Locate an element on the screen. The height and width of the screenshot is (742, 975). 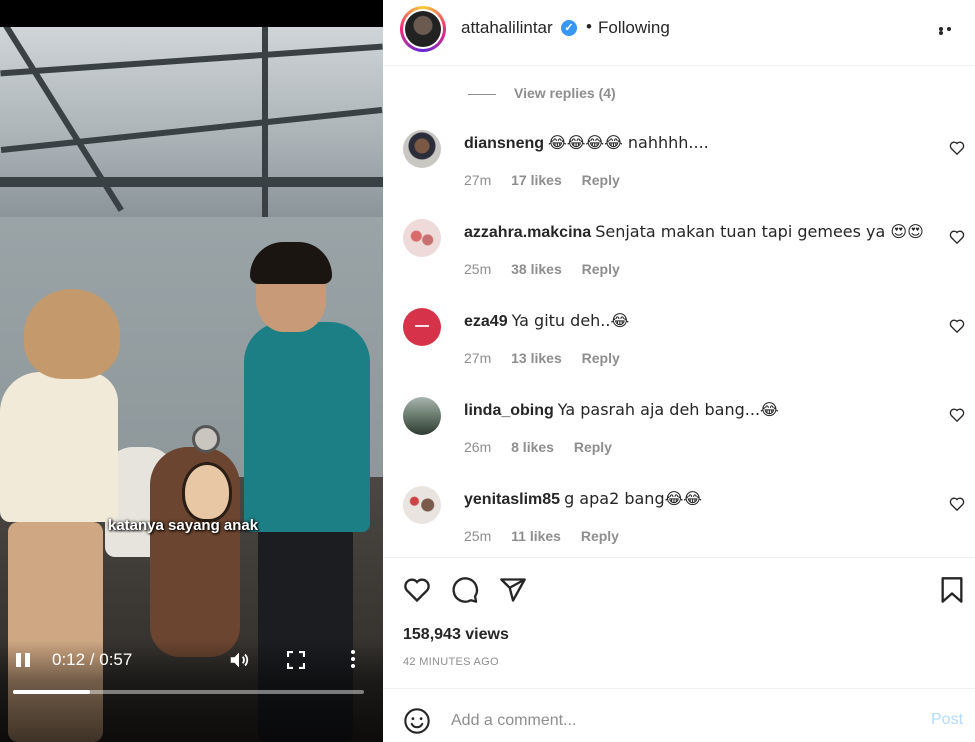
comment-input is located at coordinates (671, 721).